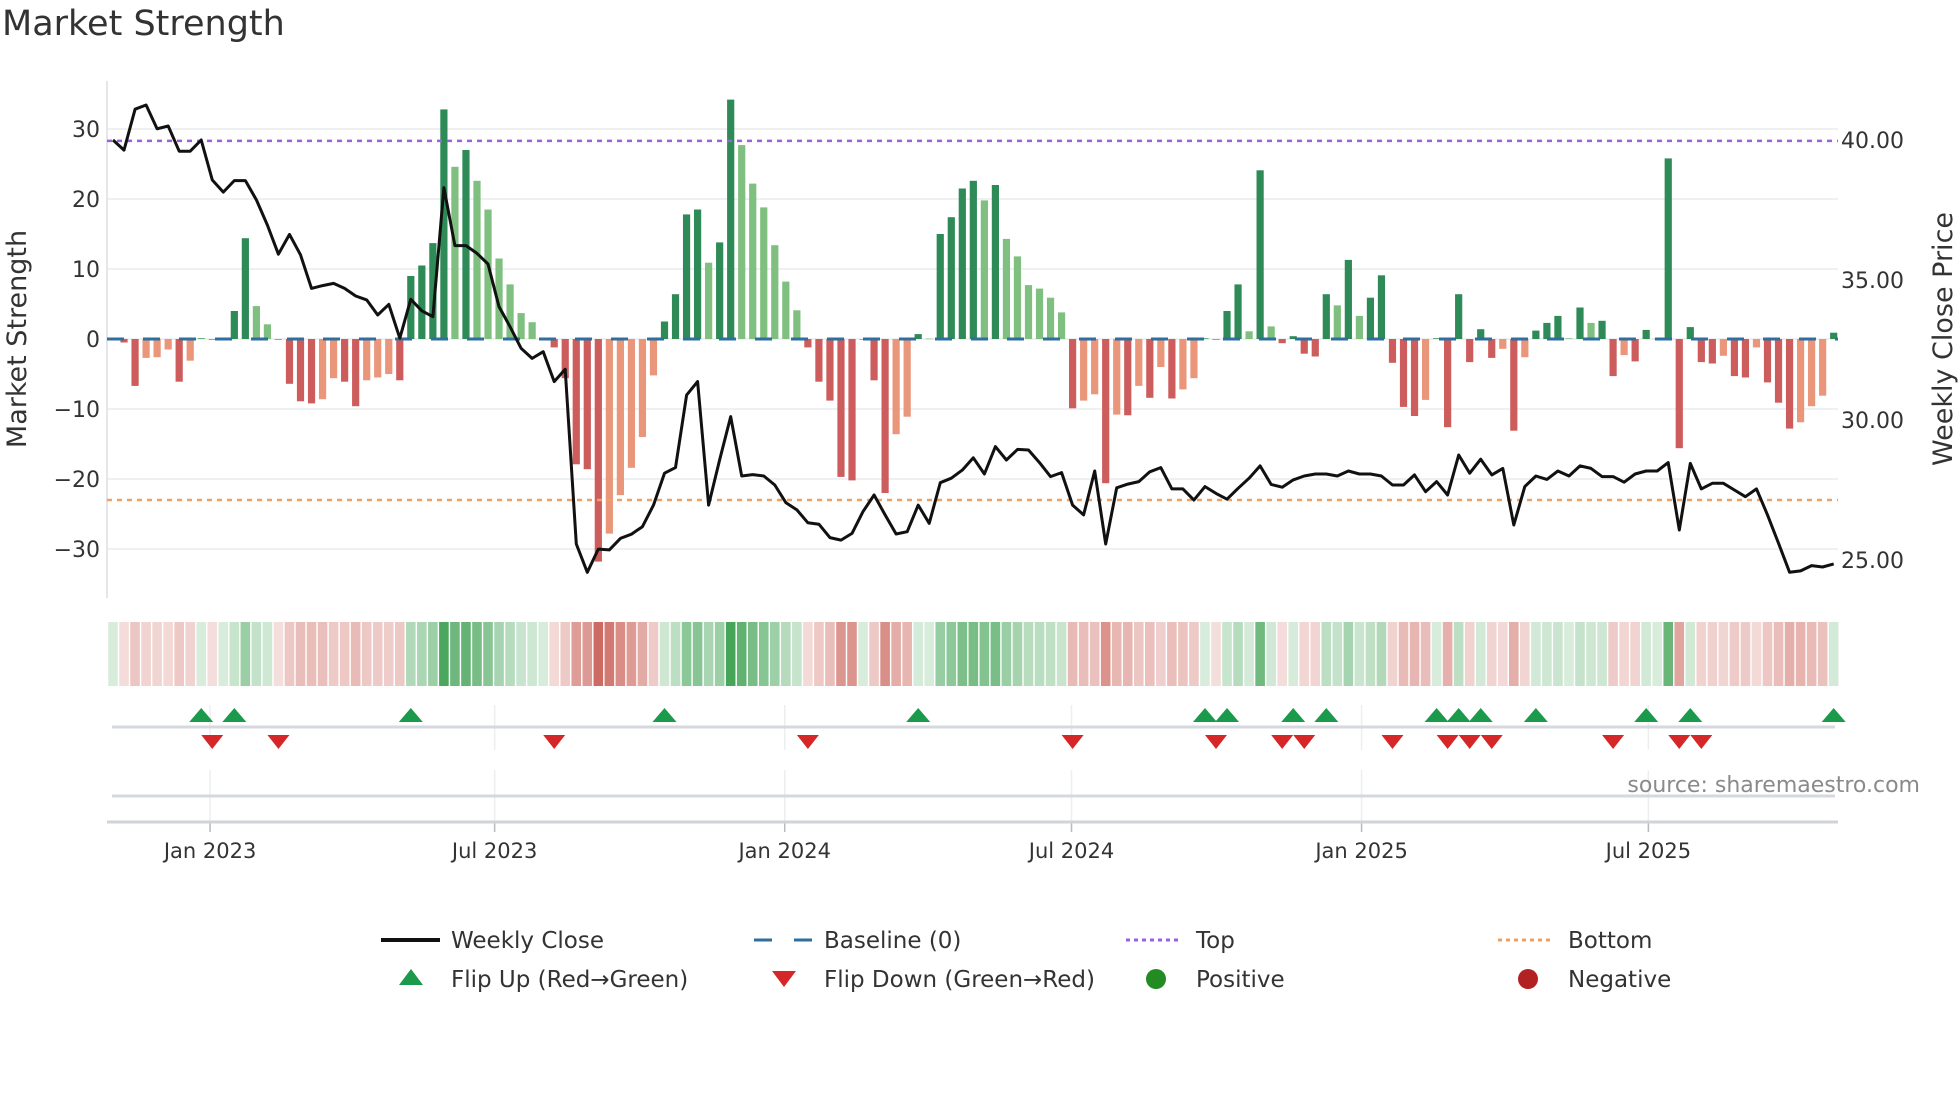 The height and width of the screenshot is (1102, 1960). I want to click on y-tick-label: −20, so click(77, 480).